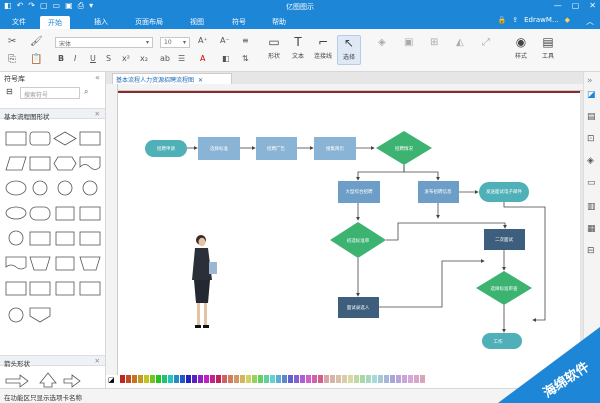 Image resolution: width=600 pixels, height=403 pixels. I want to click on collate-shape, so click(65, 288).